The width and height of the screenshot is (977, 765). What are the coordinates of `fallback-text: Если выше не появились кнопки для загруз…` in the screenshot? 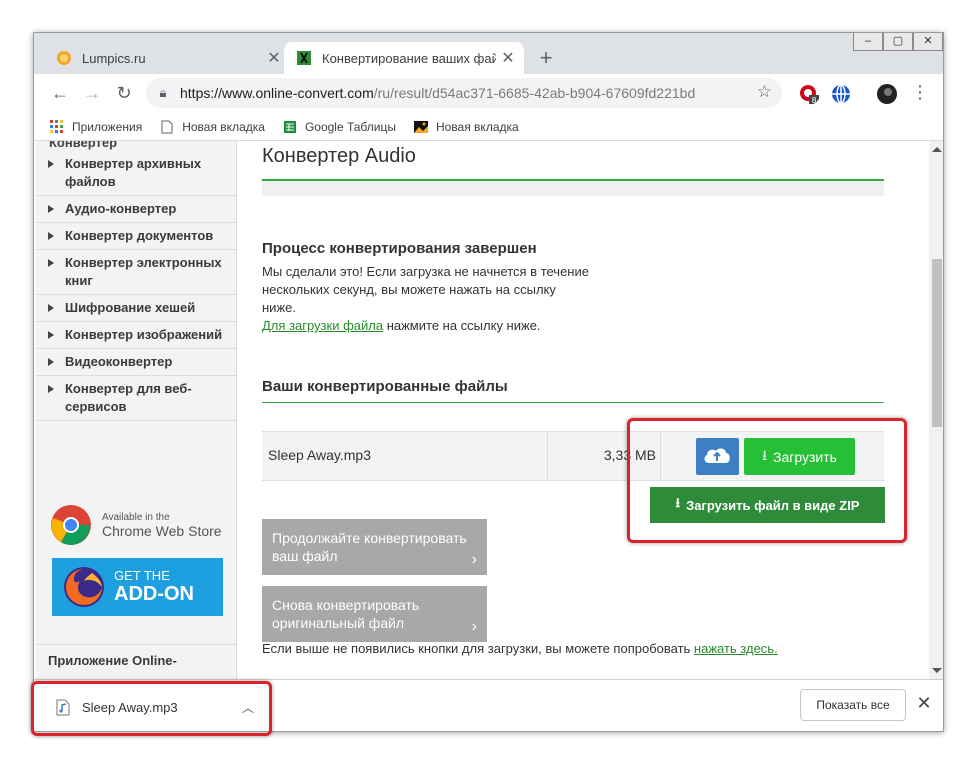 It's located at (478, 648).